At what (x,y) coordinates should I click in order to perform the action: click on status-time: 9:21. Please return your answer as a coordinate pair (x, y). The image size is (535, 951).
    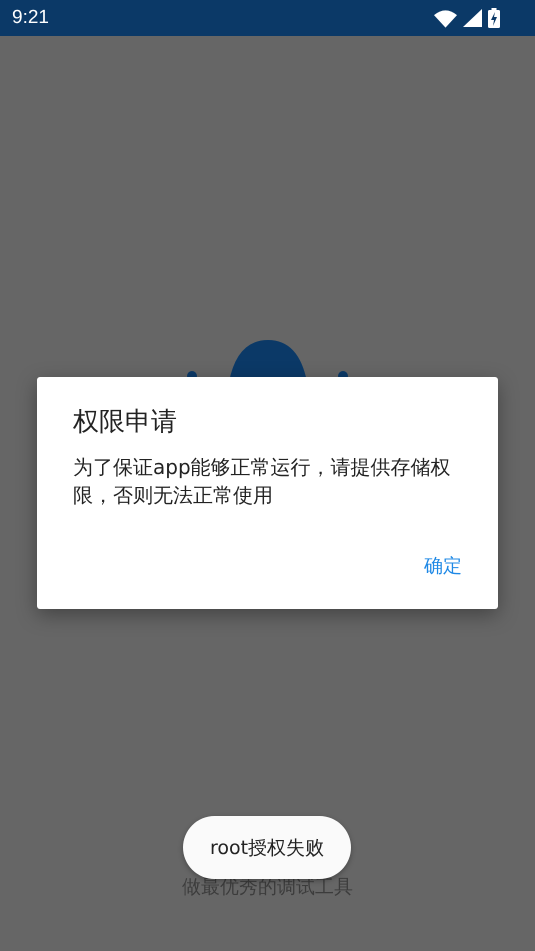
    Looking at the image, I should click on (30, 18).